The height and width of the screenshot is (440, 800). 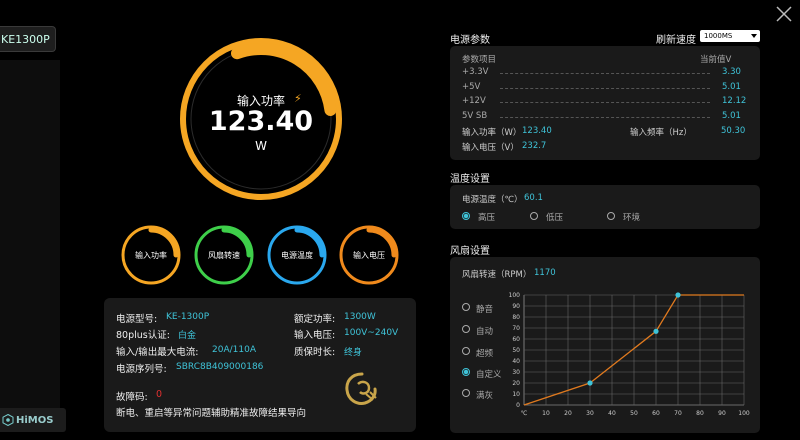 I want to click on y-tick-label: 90, so click(x=516, y=306).